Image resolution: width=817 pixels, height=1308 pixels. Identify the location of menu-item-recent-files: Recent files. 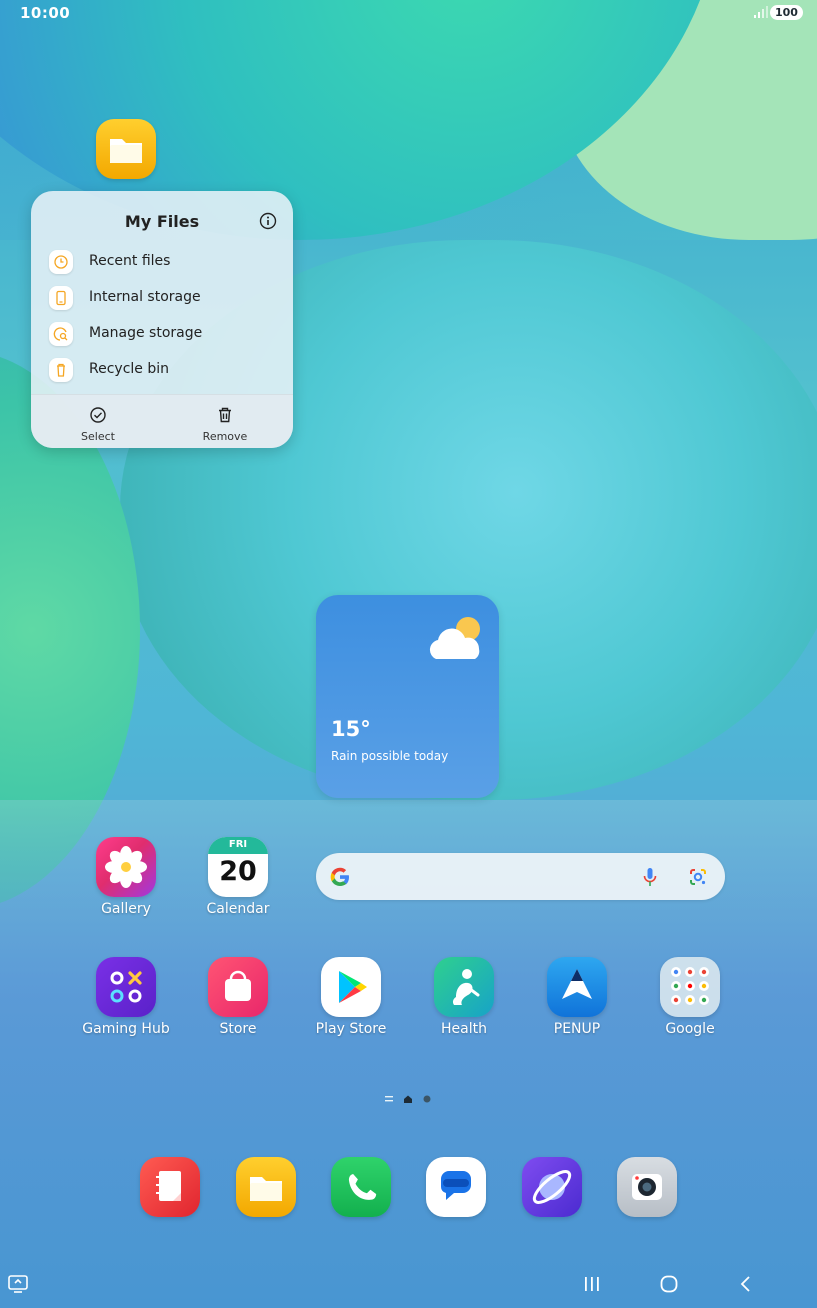
(164, 262).